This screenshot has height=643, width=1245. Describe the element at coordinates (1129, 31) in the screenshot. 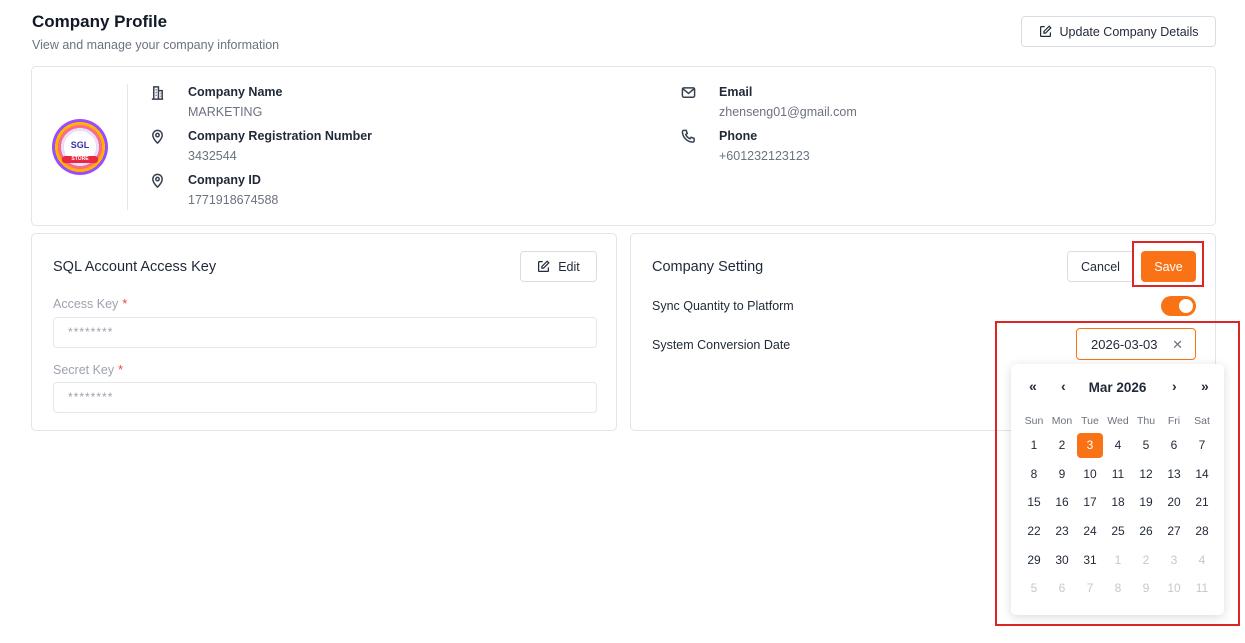

I see `update-company-details-label: Update Company Details` at that location.